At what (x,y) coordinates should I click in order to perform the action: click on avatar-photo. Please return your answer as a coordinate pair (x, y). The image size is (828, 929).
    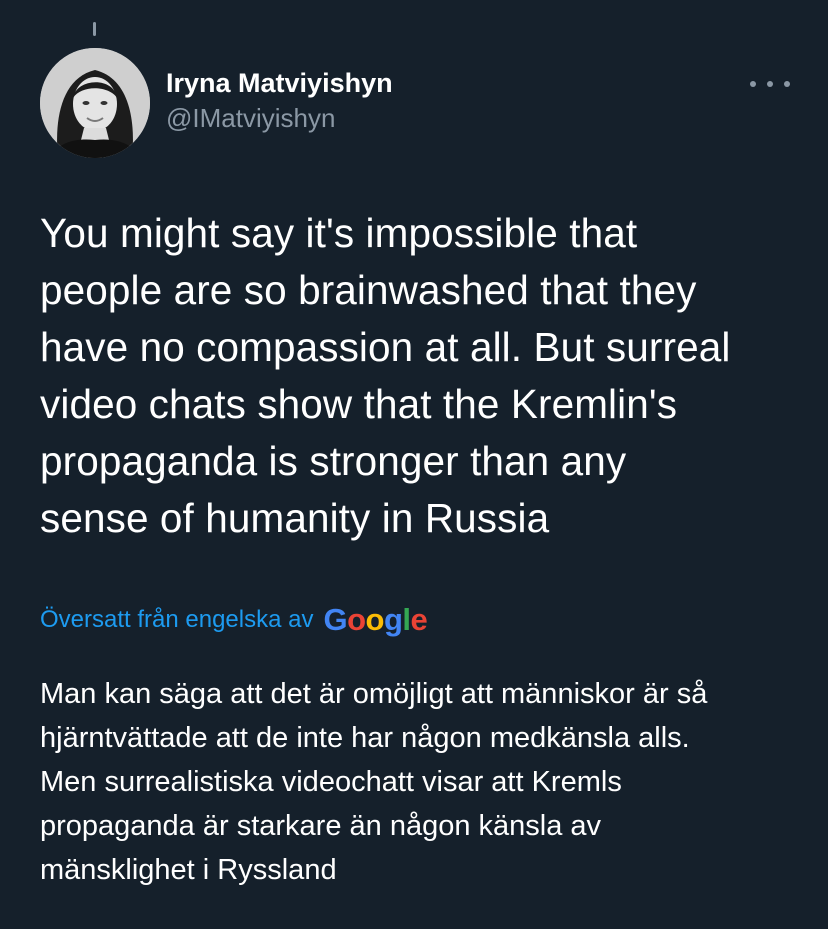
    Looking at the image, I should click on (95, 103).